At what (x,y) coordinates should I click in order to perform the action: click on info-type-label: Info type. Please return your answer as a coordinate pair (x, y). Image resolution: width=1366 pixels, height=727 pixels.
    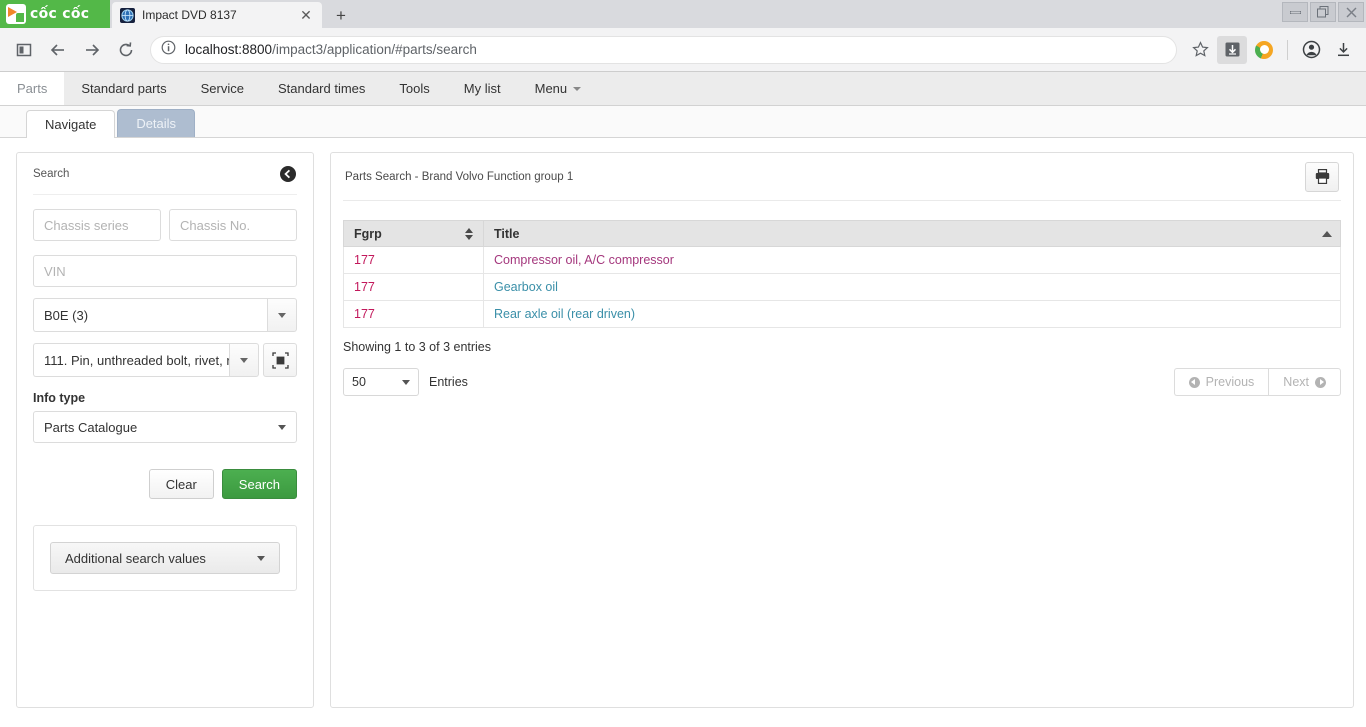
    Looking at the image, I should click on (59, 398).